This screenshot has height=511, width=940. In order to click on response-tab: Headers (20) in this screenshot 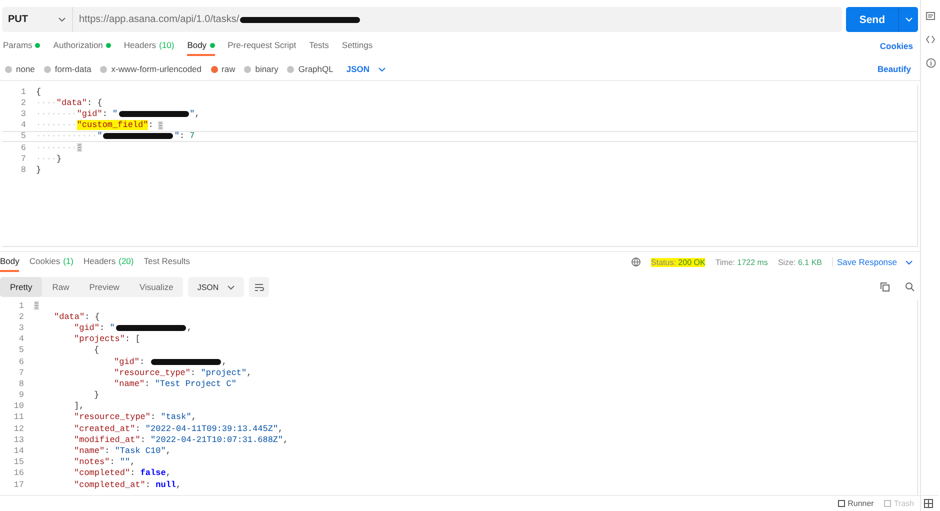, I will do `click(108, 262)`.